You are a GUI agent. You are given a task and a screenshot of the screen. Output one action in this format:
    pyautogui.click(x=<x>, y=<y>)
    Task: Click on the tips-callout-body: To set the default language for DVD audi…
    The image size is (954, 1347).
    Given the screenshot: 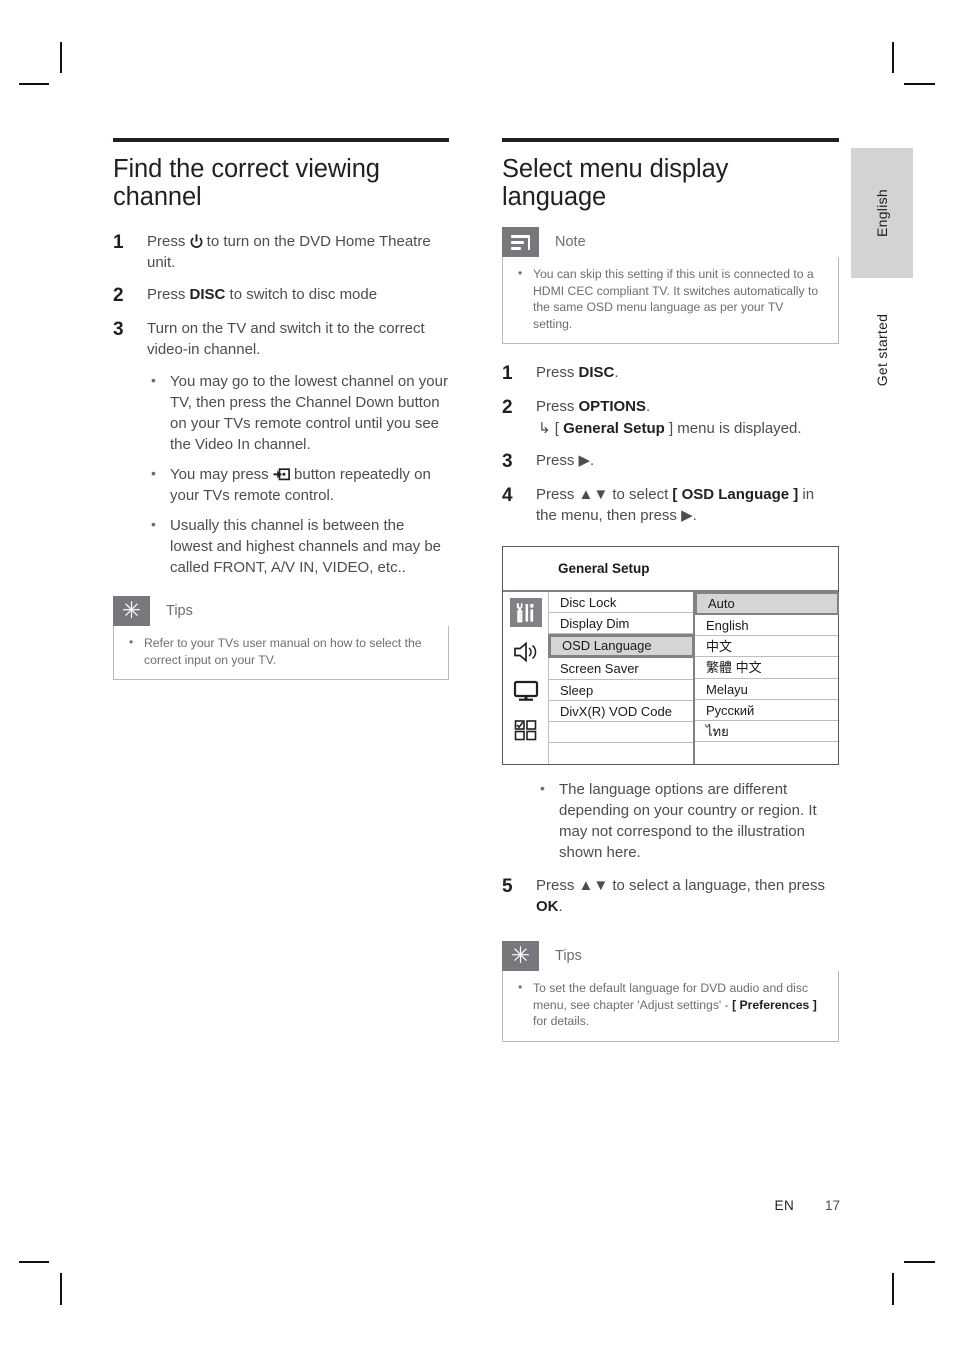 What is the action you would take?
    pyautogui.click(x=670, y=1006)
    